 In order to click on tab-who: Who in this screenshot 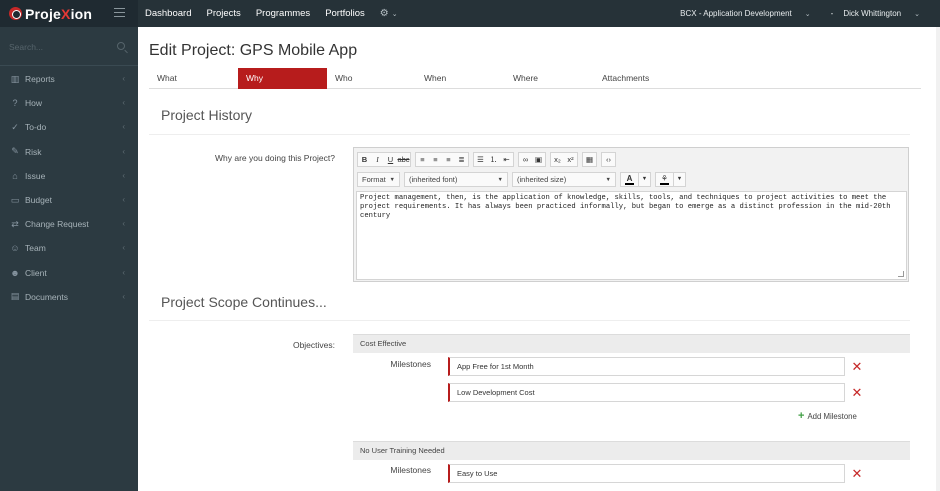, I will do `click(371, 78)`.